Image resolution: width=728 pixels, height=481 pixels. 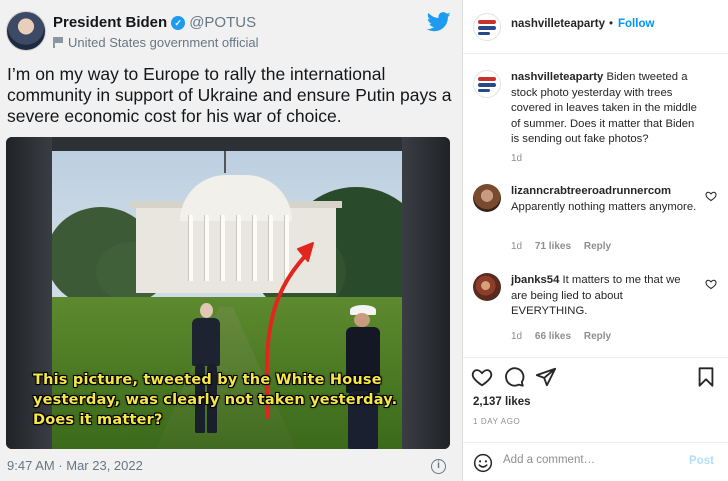 I want to click on emoji-smiley-icon, so click(x=483, y=463).